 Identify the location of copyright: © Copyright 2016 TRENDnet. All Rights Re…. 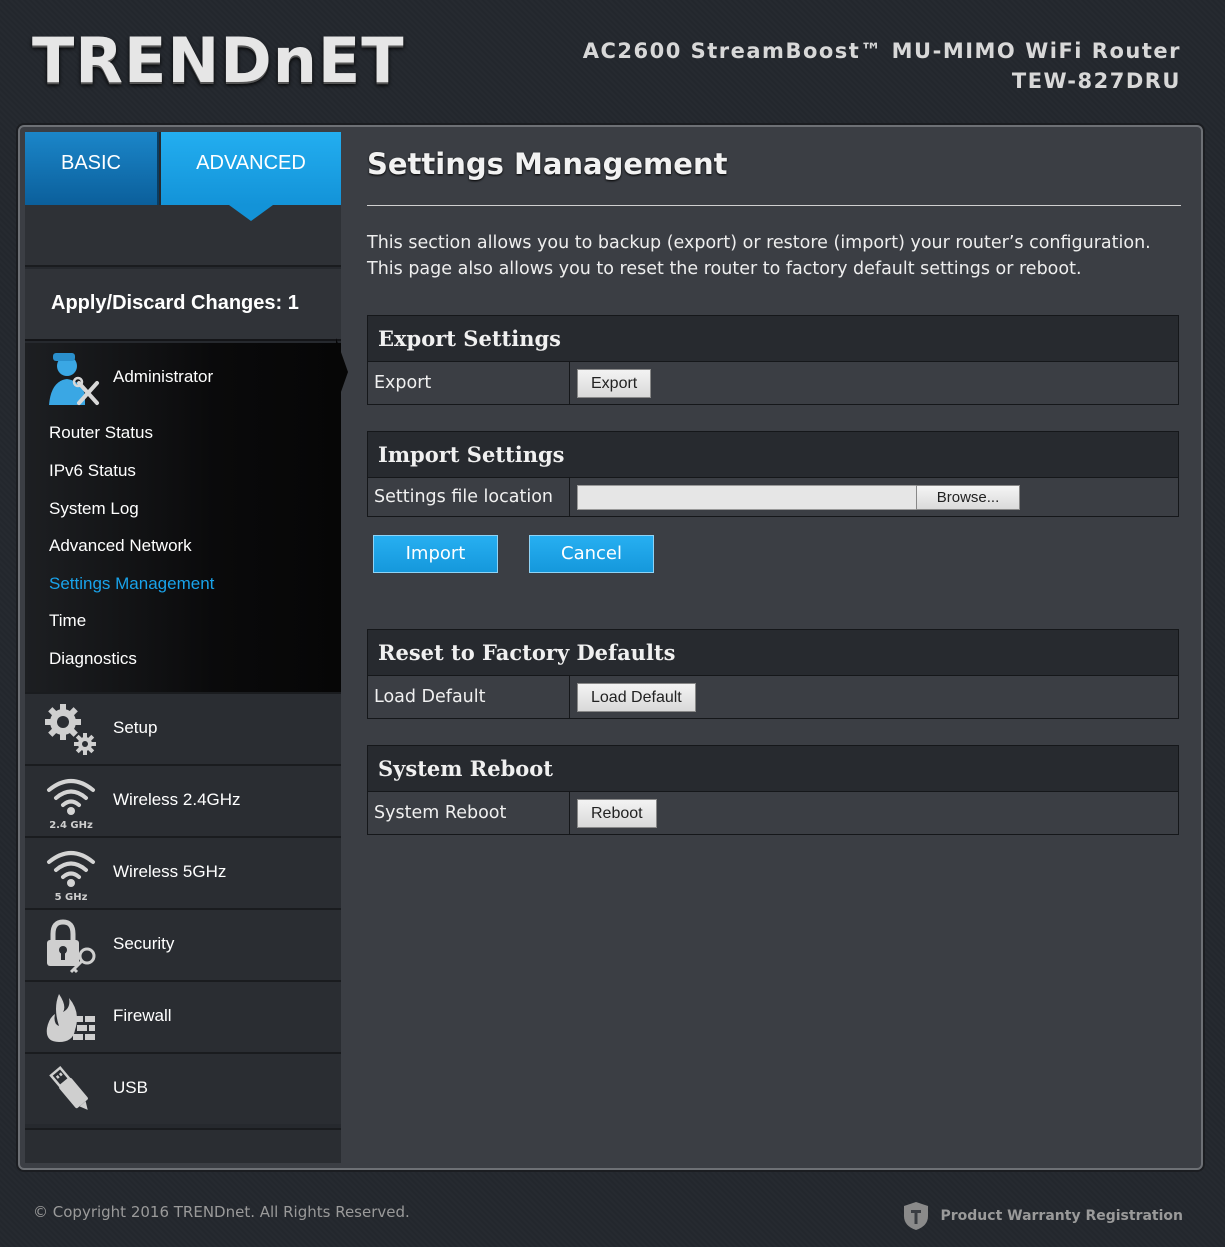
(221, 1212).